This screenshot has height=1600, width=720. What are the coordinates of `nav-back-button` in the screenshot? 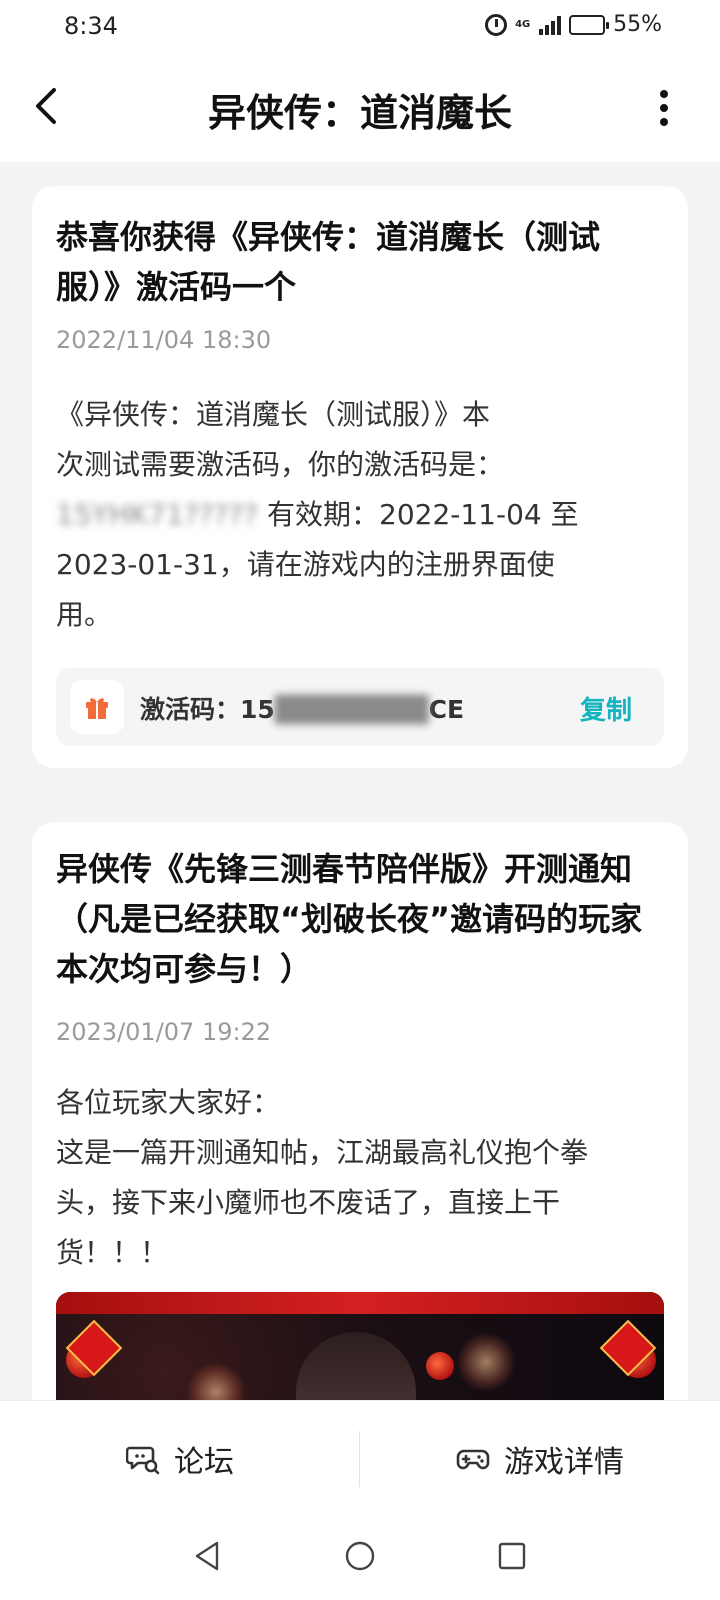 It's located at (208, 1556).